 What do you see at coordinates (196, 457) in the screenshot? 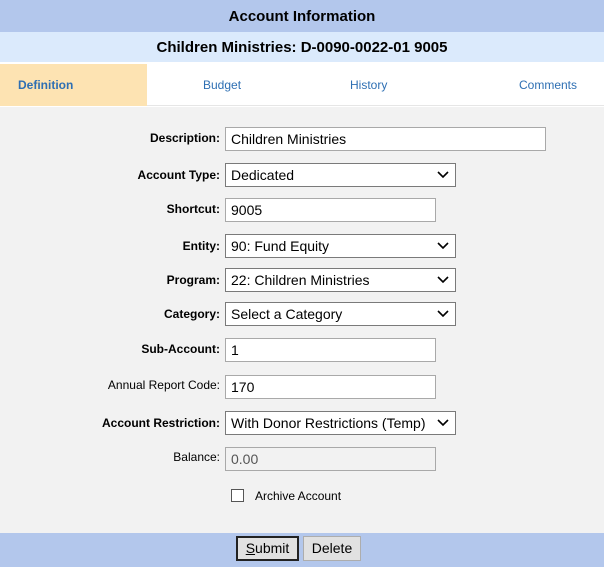
I see `balance-label: Balance:` at bounding box center [196, 457].